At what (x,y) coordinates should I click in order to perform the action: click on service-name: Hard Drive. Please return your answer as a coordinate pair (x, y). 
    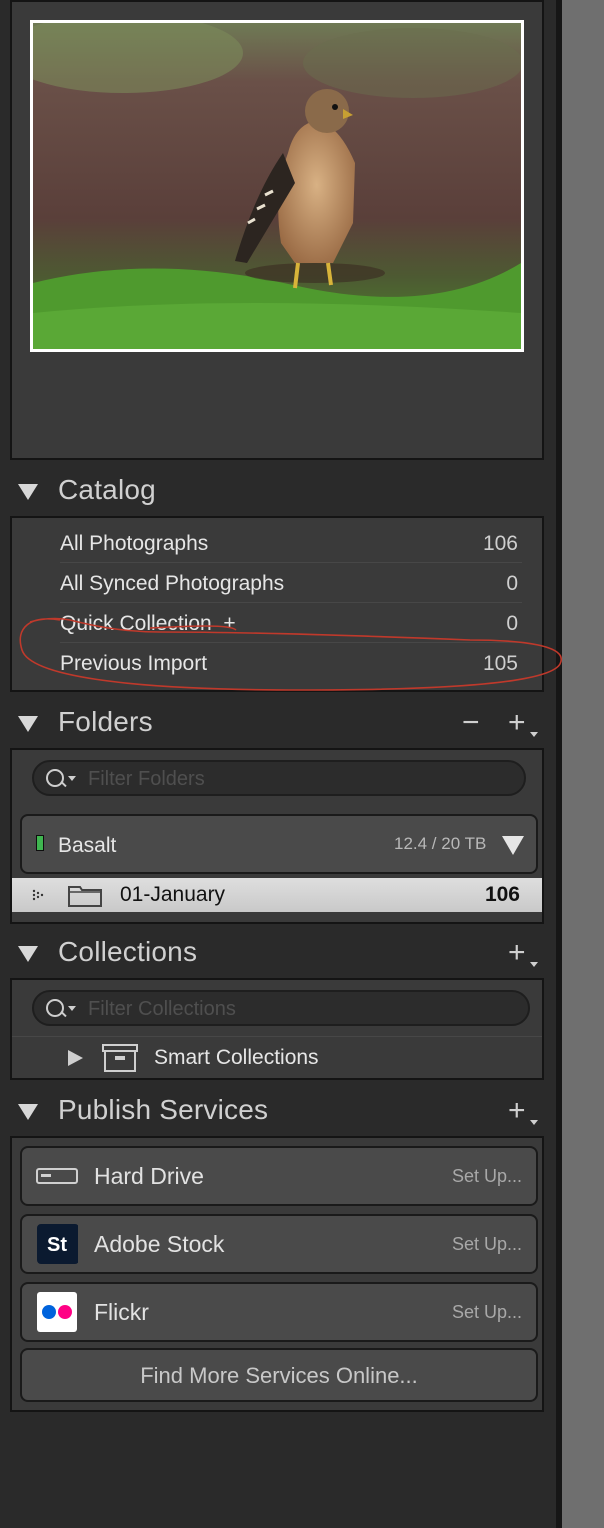
    Looking at the image, I should click on (149, 1176).